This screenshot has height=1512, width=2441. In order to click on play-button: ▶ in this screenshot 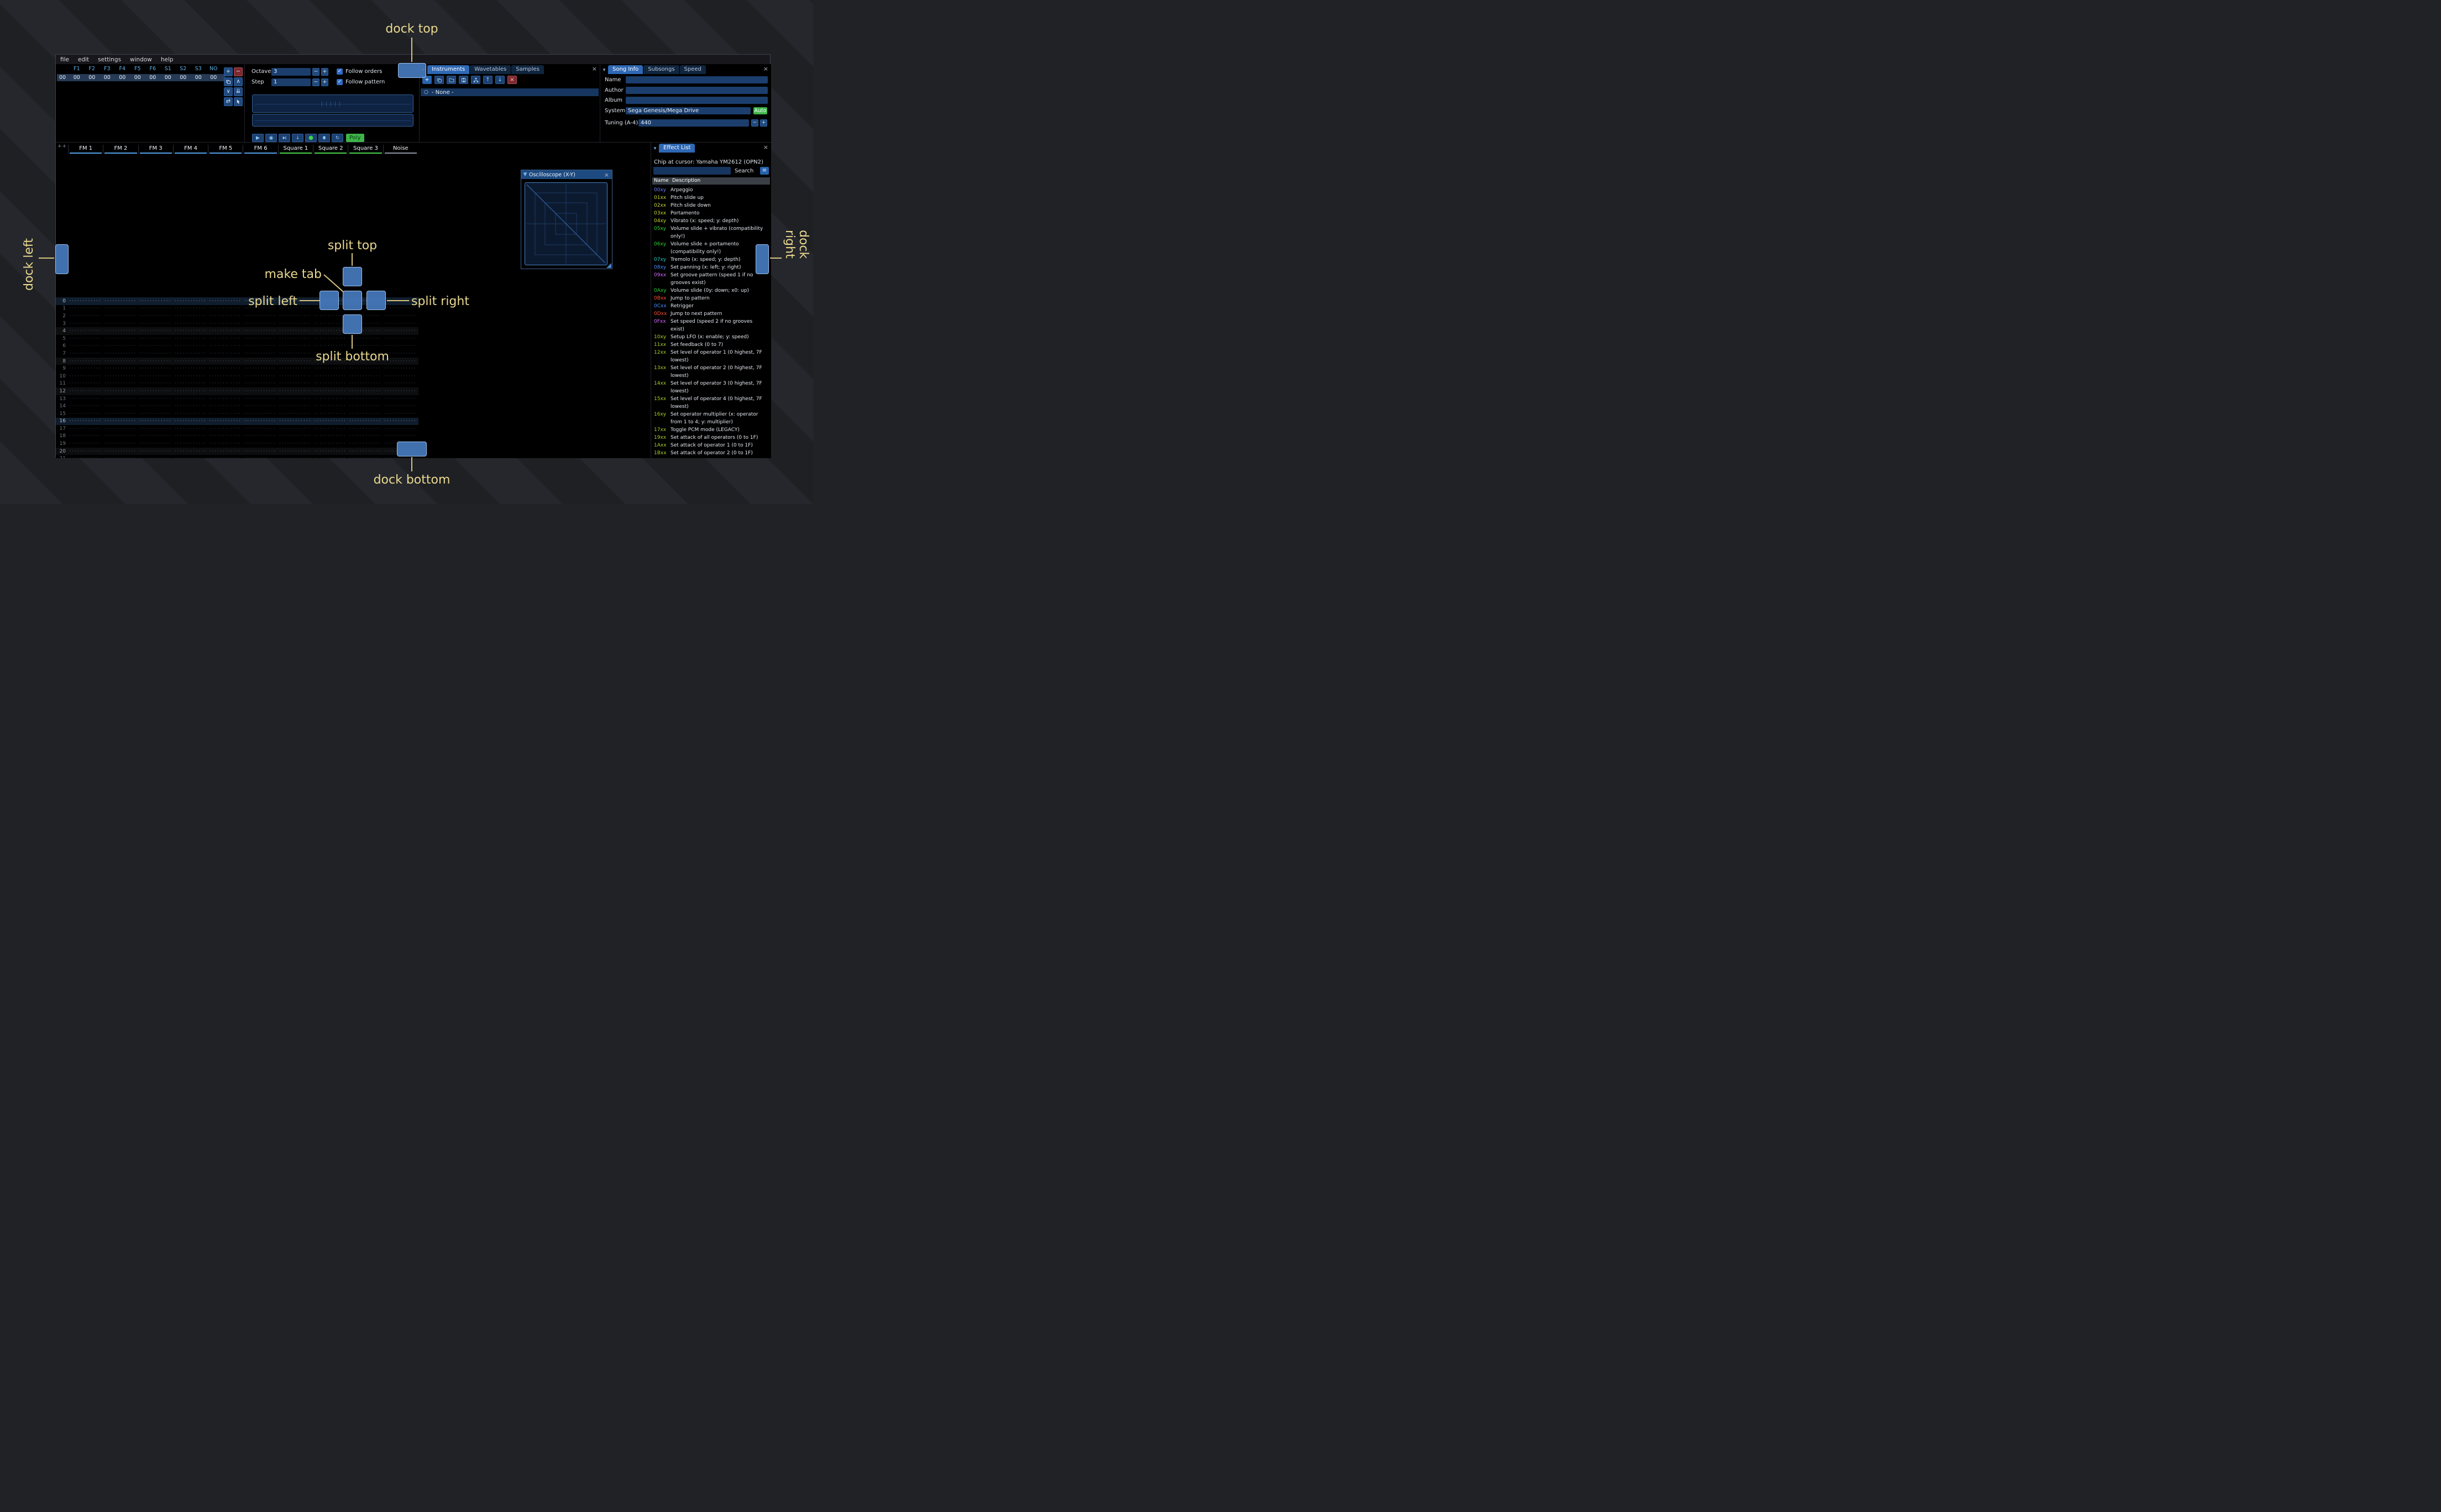, I will do `click(258, 138)`.